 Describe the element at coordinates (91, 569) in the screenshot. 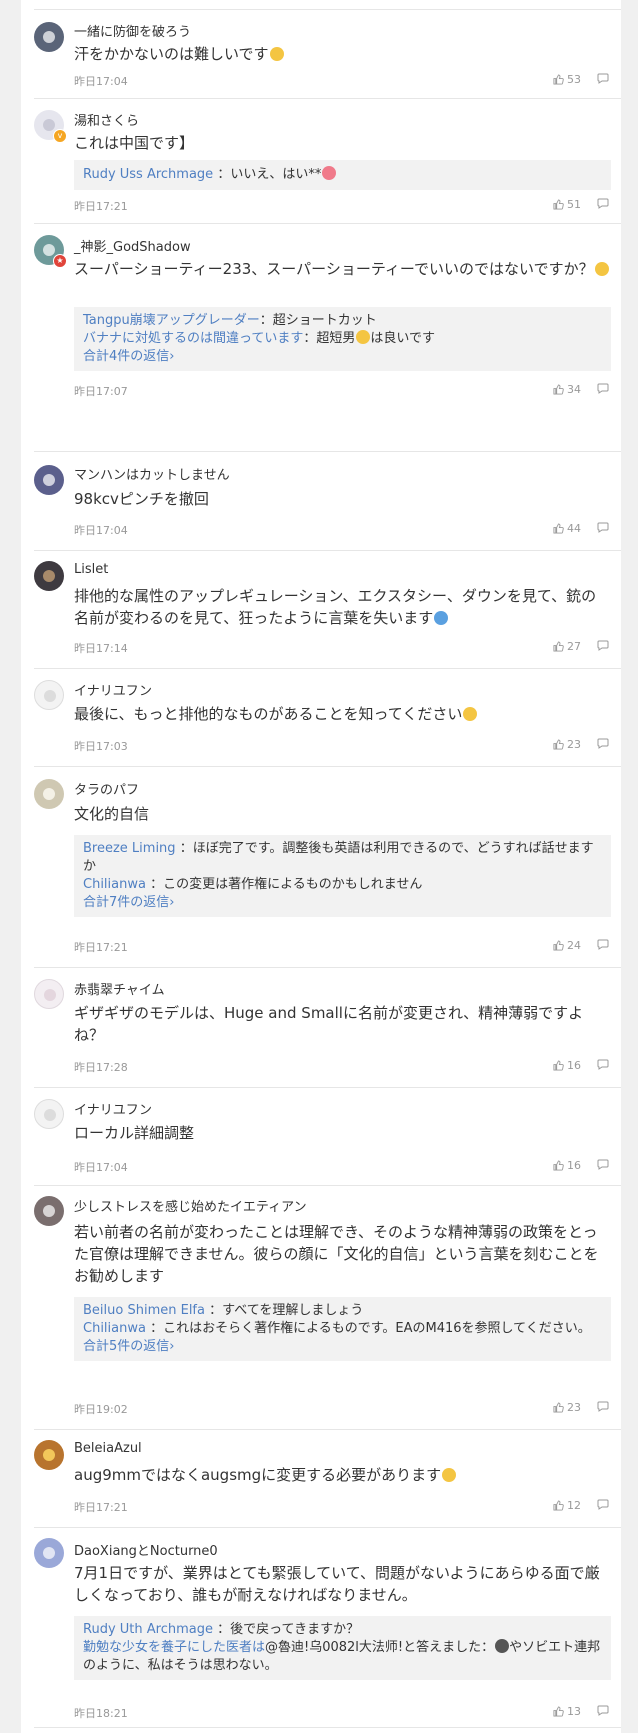

I see `comment-username: Lislet` at that location.